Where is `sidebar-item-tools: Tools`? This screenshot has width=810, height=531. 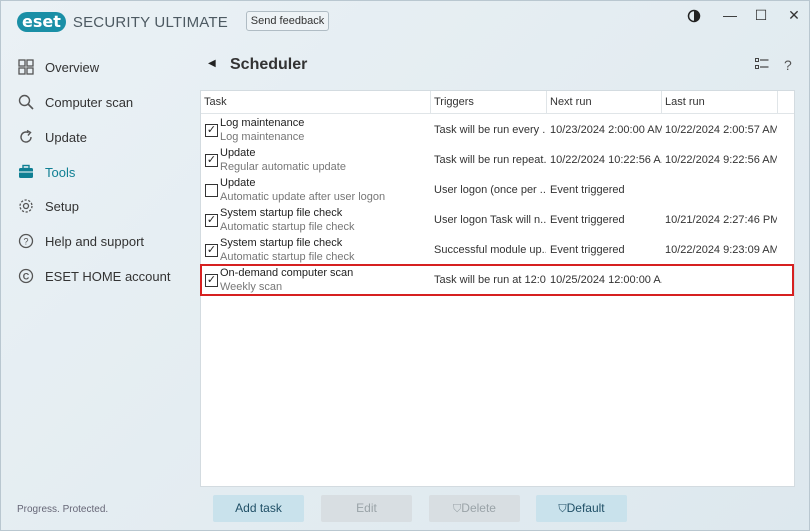
sidebar-item-tools: Tools is located at coordinates (46, 172).